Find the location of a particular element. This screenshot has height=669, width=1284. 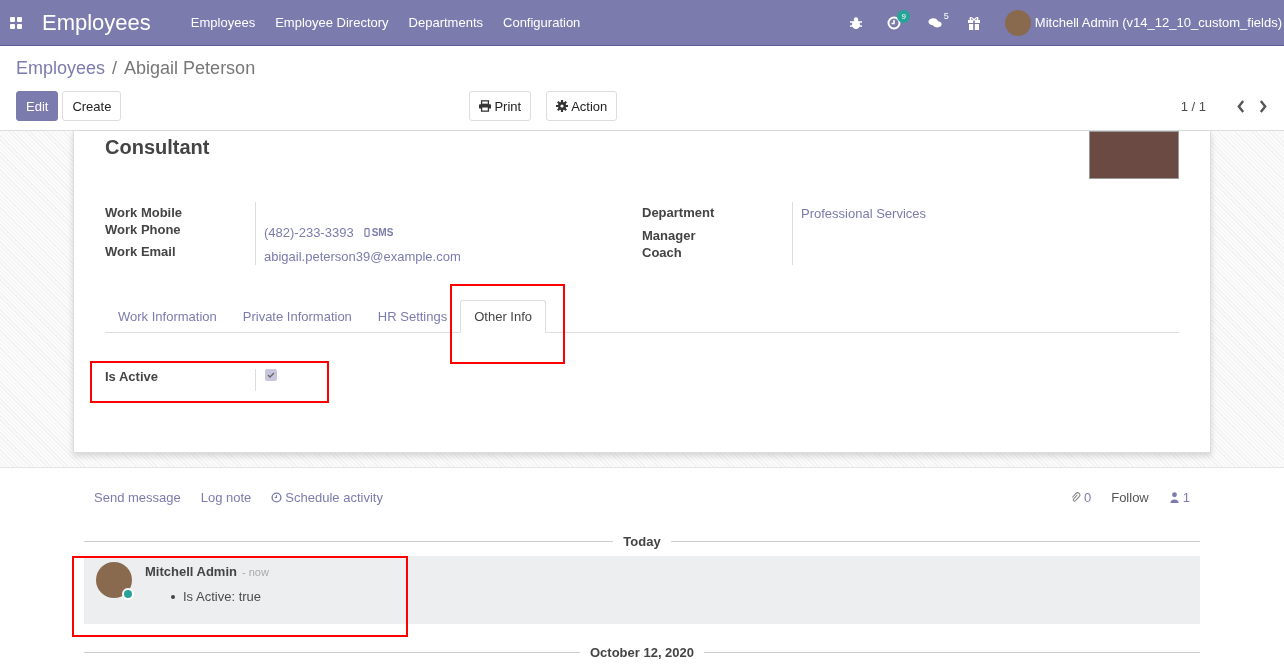

menu-item: Employee Directory is located at coordinates (332, 22).